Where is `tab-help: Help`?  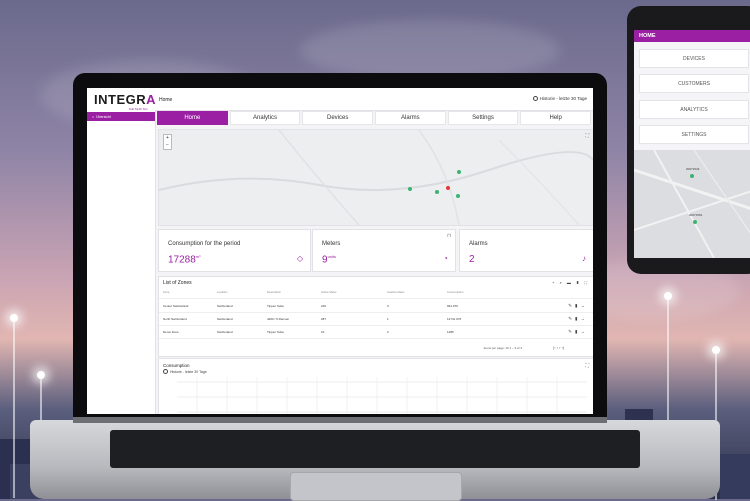 tab-help: Help is located at coordinates (556, 118).